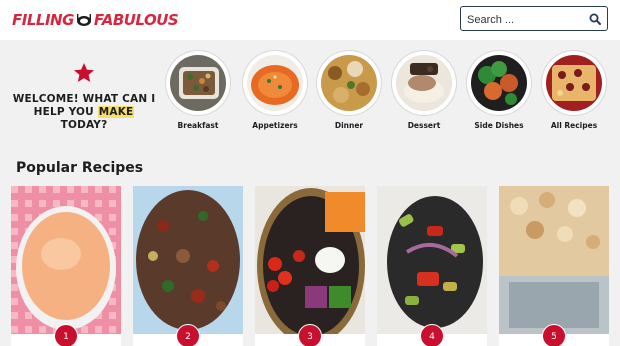 The image size is (620, 346). Describe the element at coordinates (116, 112) in the screenshot. I see `welcome-highlight: MAKE` at that location.